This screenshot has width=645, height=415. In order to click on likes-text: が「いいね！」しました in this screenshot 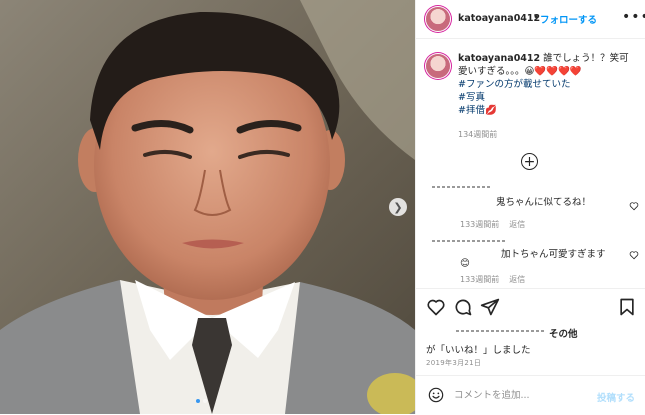, I will do `click(478, 350)`.